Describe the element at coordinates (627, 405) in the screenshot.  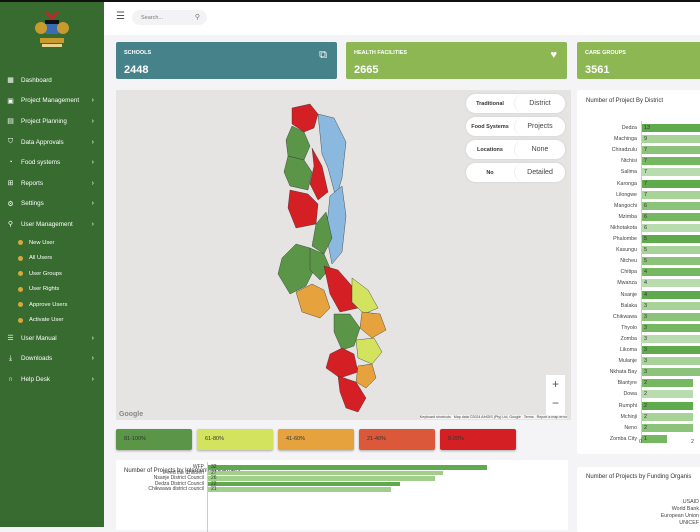
I see `district-label: Rumphi` at that location.